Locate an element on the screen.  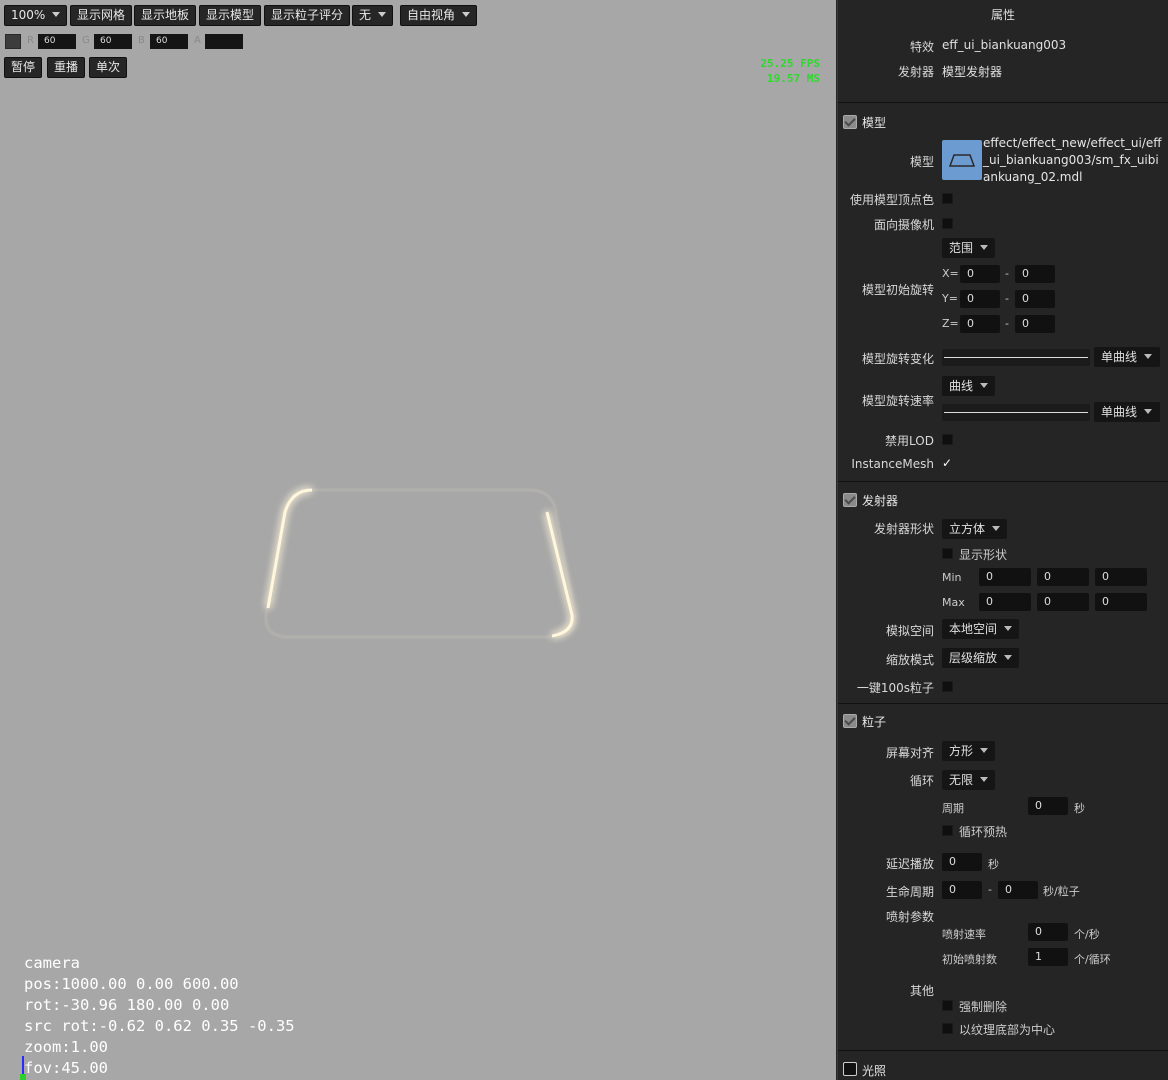
panel-title: 属性 is located at coordinates (1002, 15).